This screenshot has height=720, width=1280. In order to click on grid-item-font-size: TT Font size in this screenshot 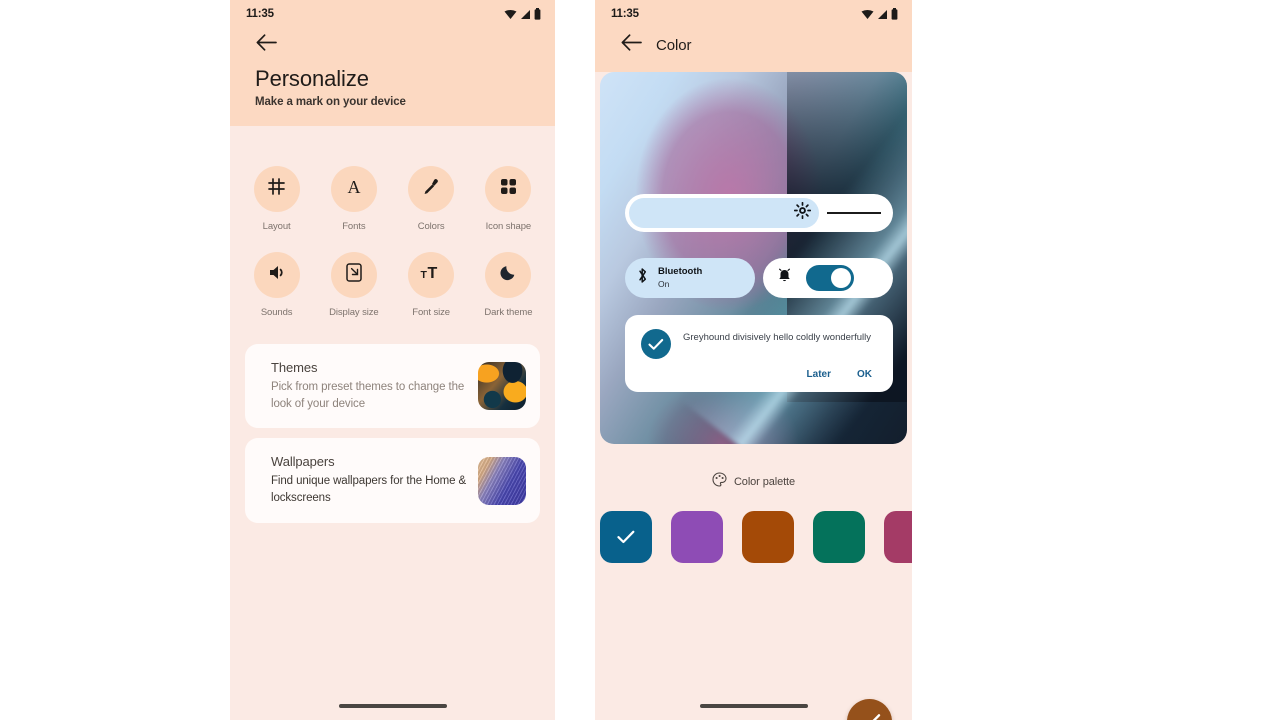, I will do `click(431, 285)`.